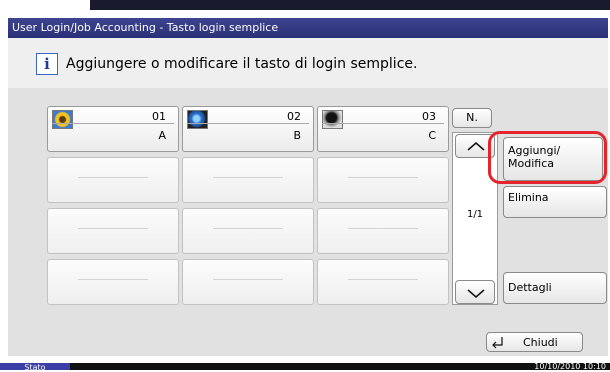 The width and height of the screenshot is (610, 372). What do you see at coordinates (475, 214) in the screenshot?
I see `page-indicator: 1/1` at bounding box center [475, 214].